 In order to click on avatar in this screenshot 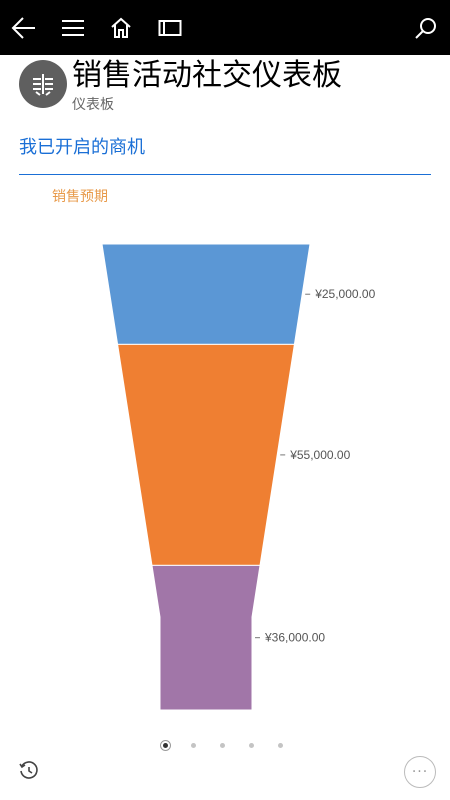, I will do `click(43, 84)`.